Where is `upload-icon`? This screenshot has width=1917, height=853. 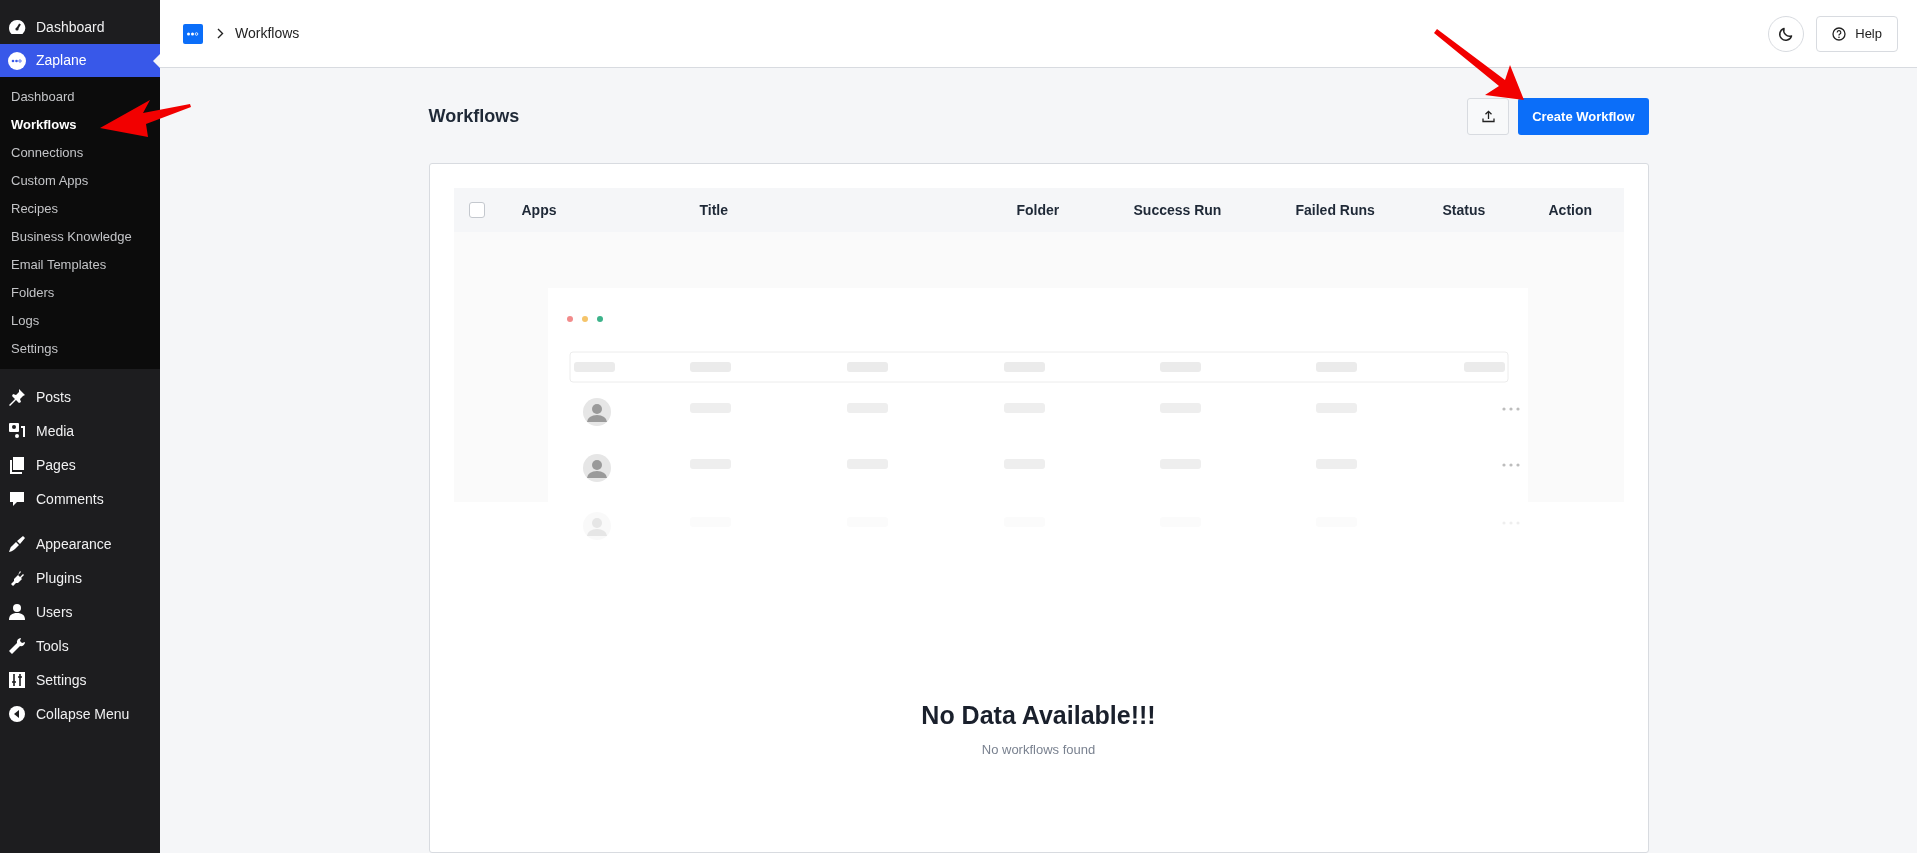
upload-icon is located at coordinates (1488, 116).